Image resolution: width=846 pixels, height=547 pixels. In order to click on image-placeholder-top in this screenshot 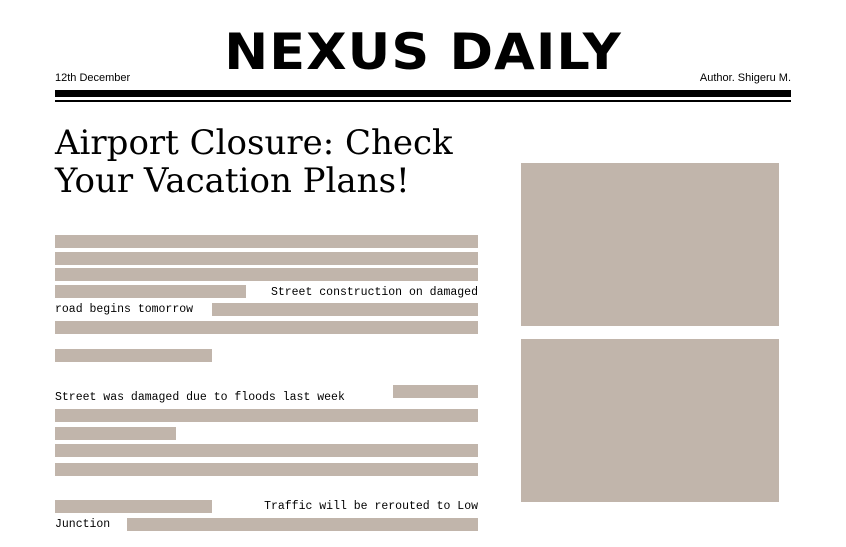, I will do `click(650, 244)`.